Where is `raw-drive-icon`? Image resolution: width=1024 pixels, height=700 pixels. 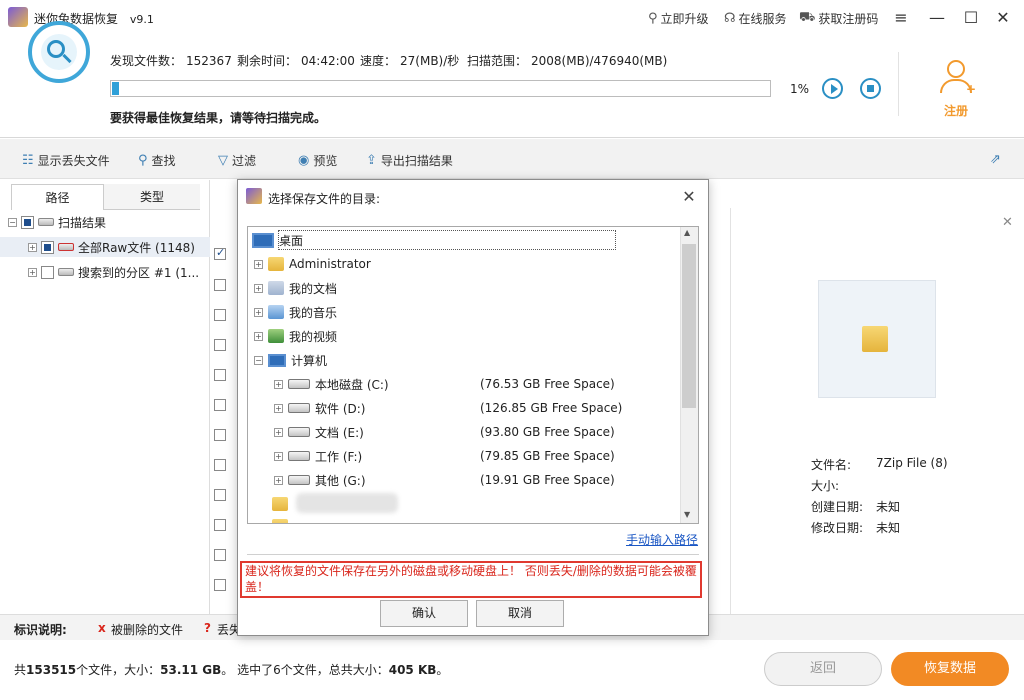 raw-drive-icon is located at coordinates (66, 247).